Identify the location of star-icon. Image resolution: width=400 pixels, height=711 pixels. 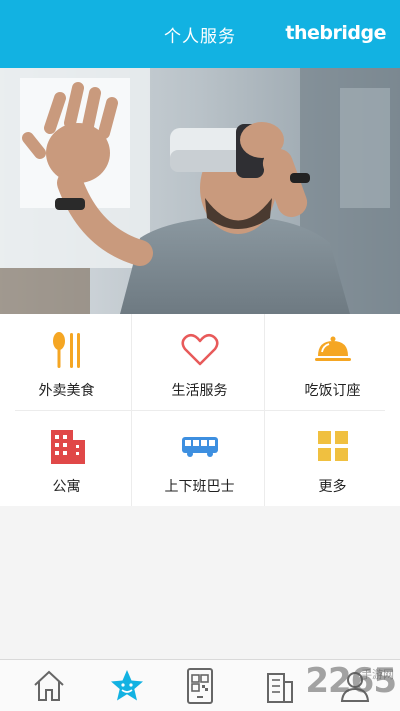
(127, 685).